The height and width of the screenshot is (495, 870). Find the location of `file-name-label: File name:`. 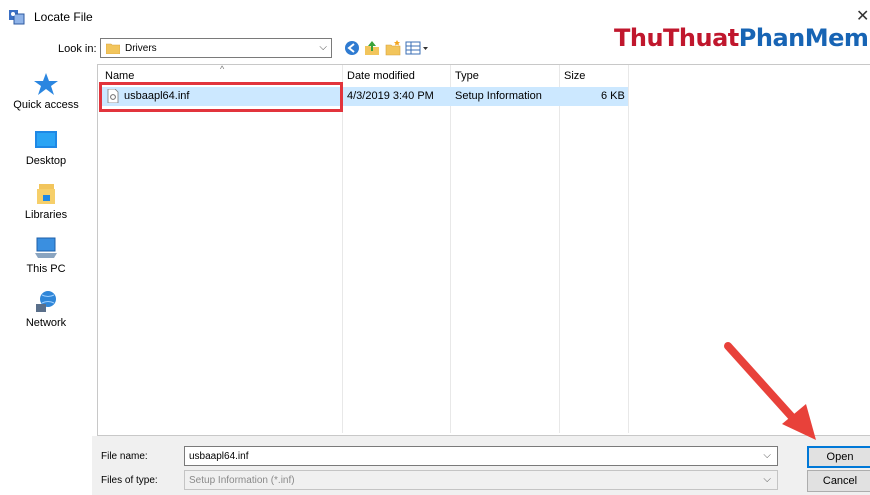

file-name-label: File name: is located at coordinates (124, 456).